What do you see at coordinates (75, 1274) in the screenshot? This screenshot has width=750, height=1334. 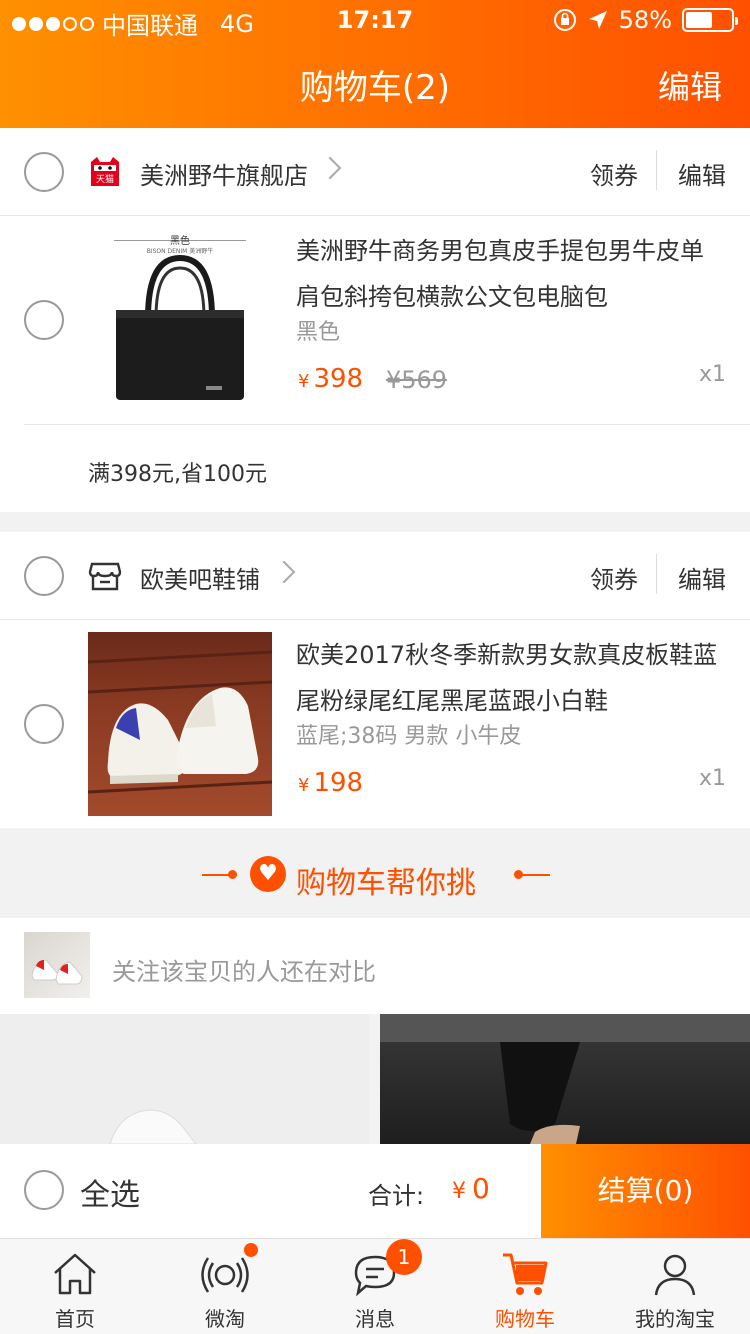 I see `home-icon` at bounding box center [75, 1274].